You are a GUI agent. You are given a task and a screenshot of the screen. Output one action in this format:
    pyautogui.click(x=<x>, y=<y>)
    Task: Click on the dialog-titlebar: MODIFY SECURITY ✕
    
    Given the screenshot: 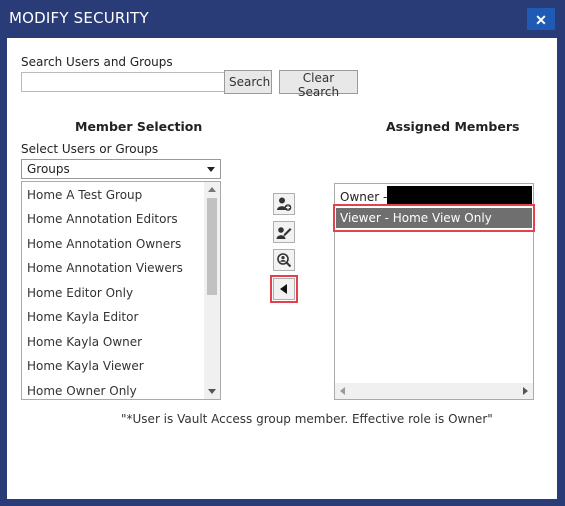 What is the action you would take?
    pyautogui.click(x=282, y=19)
    